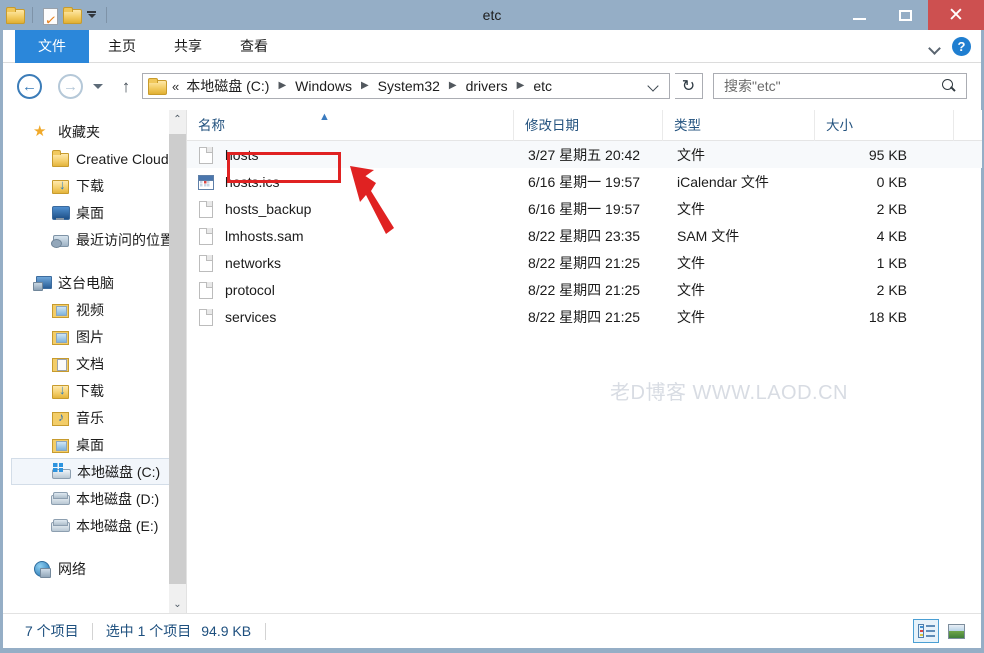 This screenshot has height=653, width=984. I want to click on file-type: 文件, so click(691, 208).